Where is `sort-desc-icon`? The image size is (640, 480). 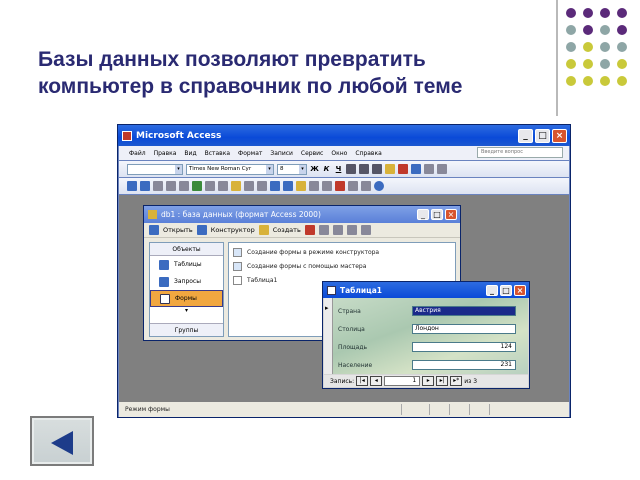 sort-desc-icon is located at coordinates (288, 186).